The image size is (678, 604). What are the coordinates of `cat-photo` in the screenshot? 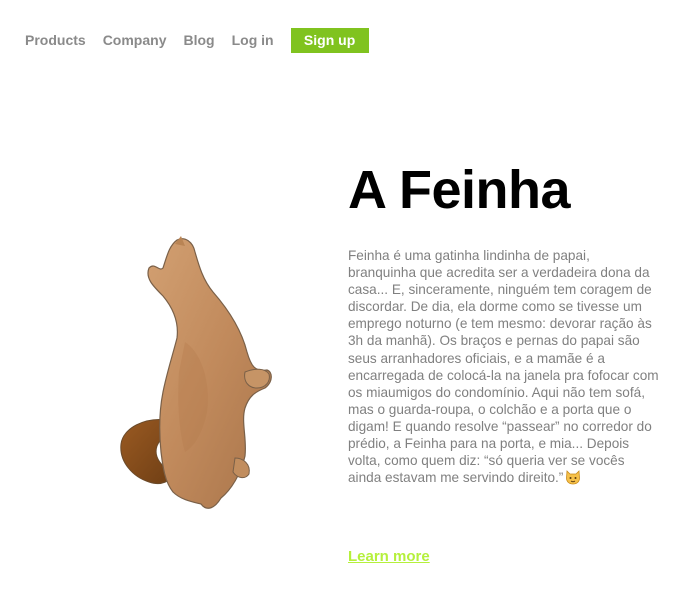 It's located at (196, 372).